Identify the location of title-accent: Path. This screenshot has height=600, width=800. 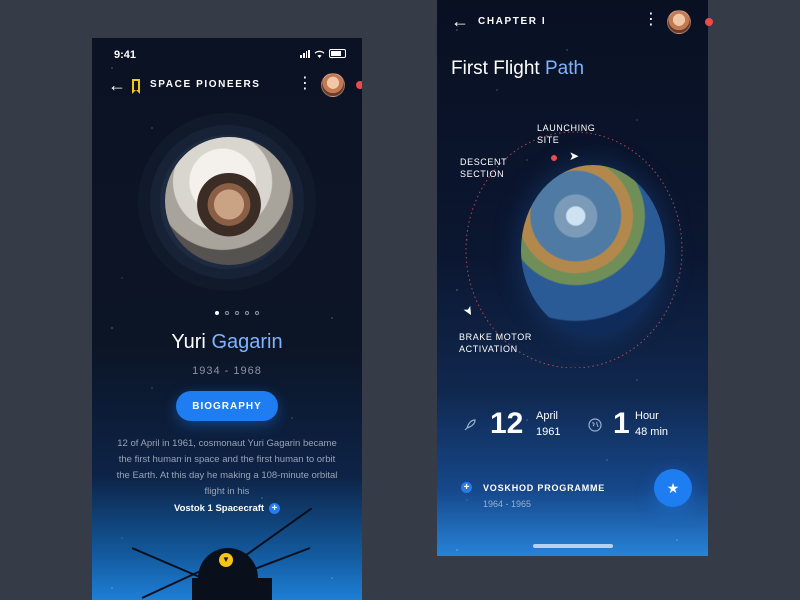
(564, 68).